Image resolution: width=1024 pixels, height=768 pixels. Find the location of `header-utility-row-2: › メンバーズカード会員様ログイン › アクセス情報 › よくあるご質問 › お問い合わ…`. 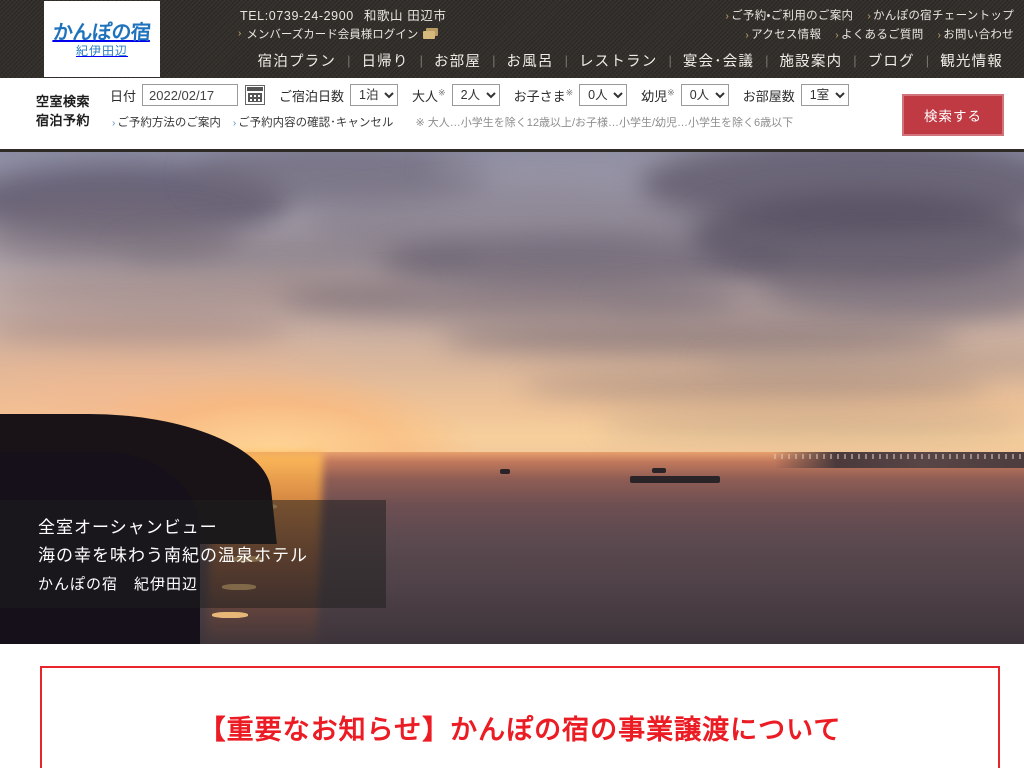

header-utility-row-2: › メンバーズカード会員様ログイン › アクセス情報 › よくあるご質問 › お問い合わ… is located at coordinates (597, 33).